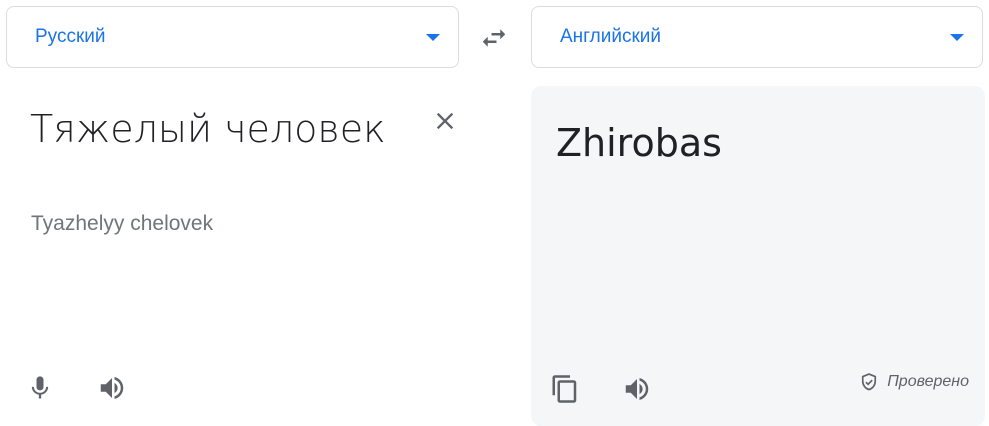 The width and height of the screenshot is (989, 426). What do you see at coordinates (220, 129) in the screenshot?
I see `source-text-input: Тяжелый человек` at bounding box center [220, 129].